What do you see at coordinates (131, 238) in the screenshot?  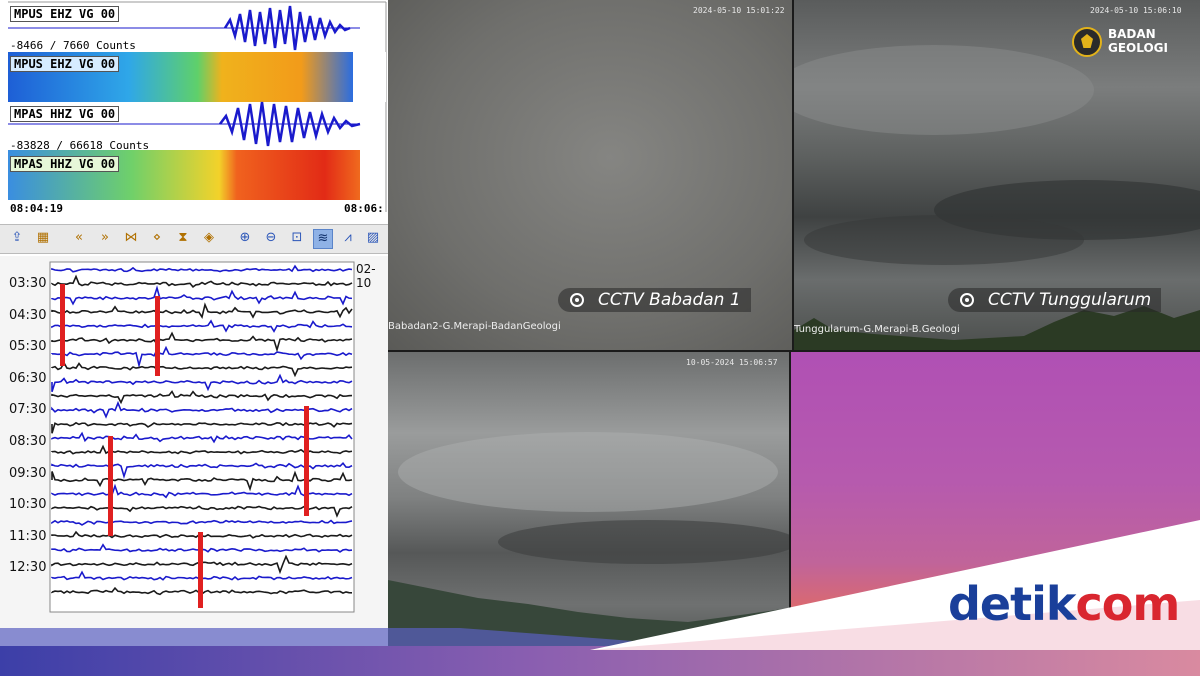 I see `shrink-icon: ⋈` at bounding box center [131, 238].